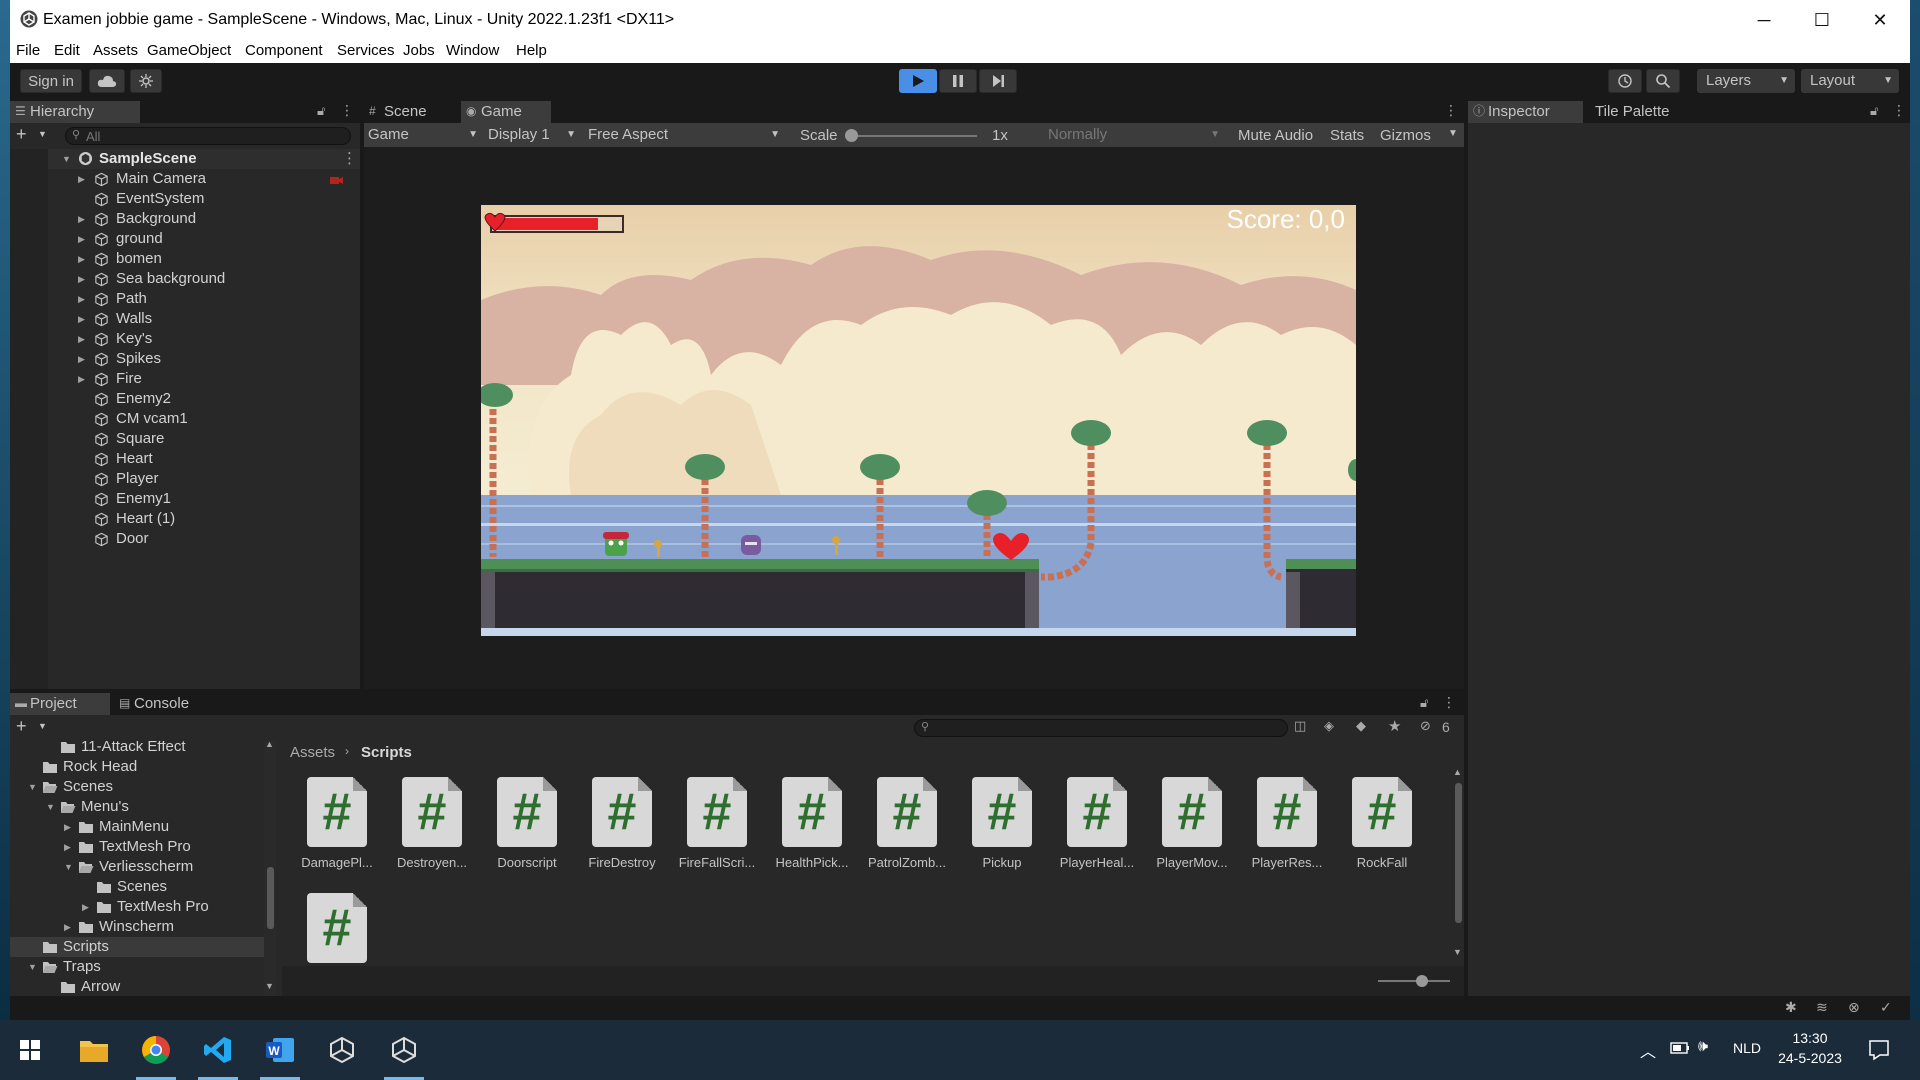  What do you see at coordinates (1880, 20) in the screenshot?
I see `close-button: ✕` at bounding box center [1880, 20].